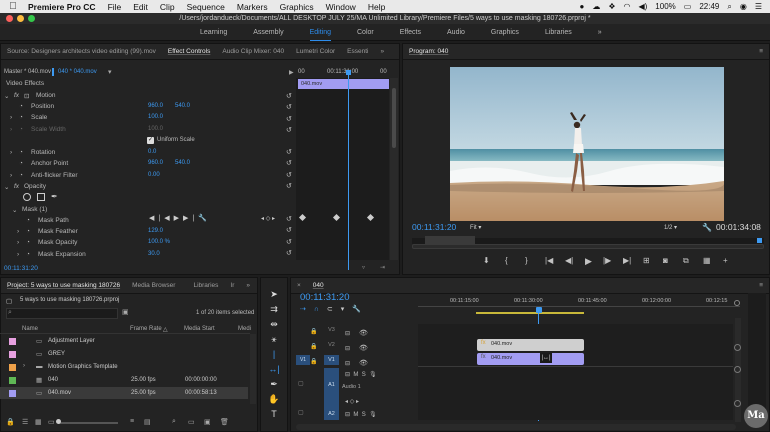 The width and height of the screenshot is (770, 432). What do you see at coordinates (363, 267) in the screenshot?
I see `ec-filter-icon: ▿` at bounding box center [363, 267].